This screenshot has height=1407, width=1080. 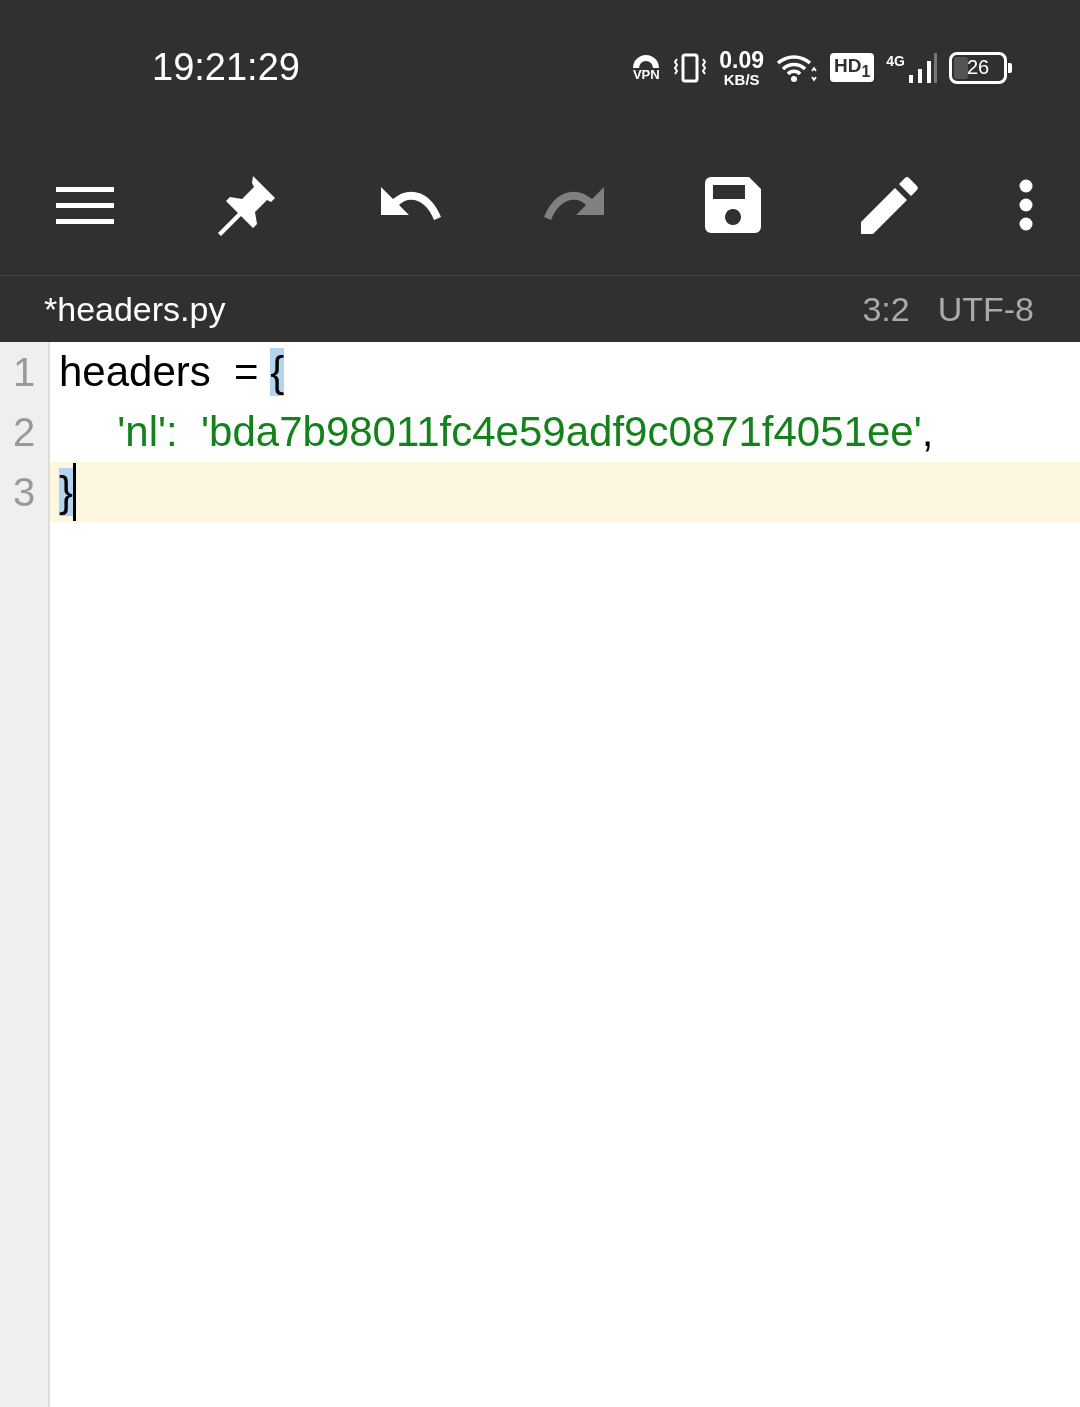 I want to click on line-number: 1, so click(x=24, y=372).